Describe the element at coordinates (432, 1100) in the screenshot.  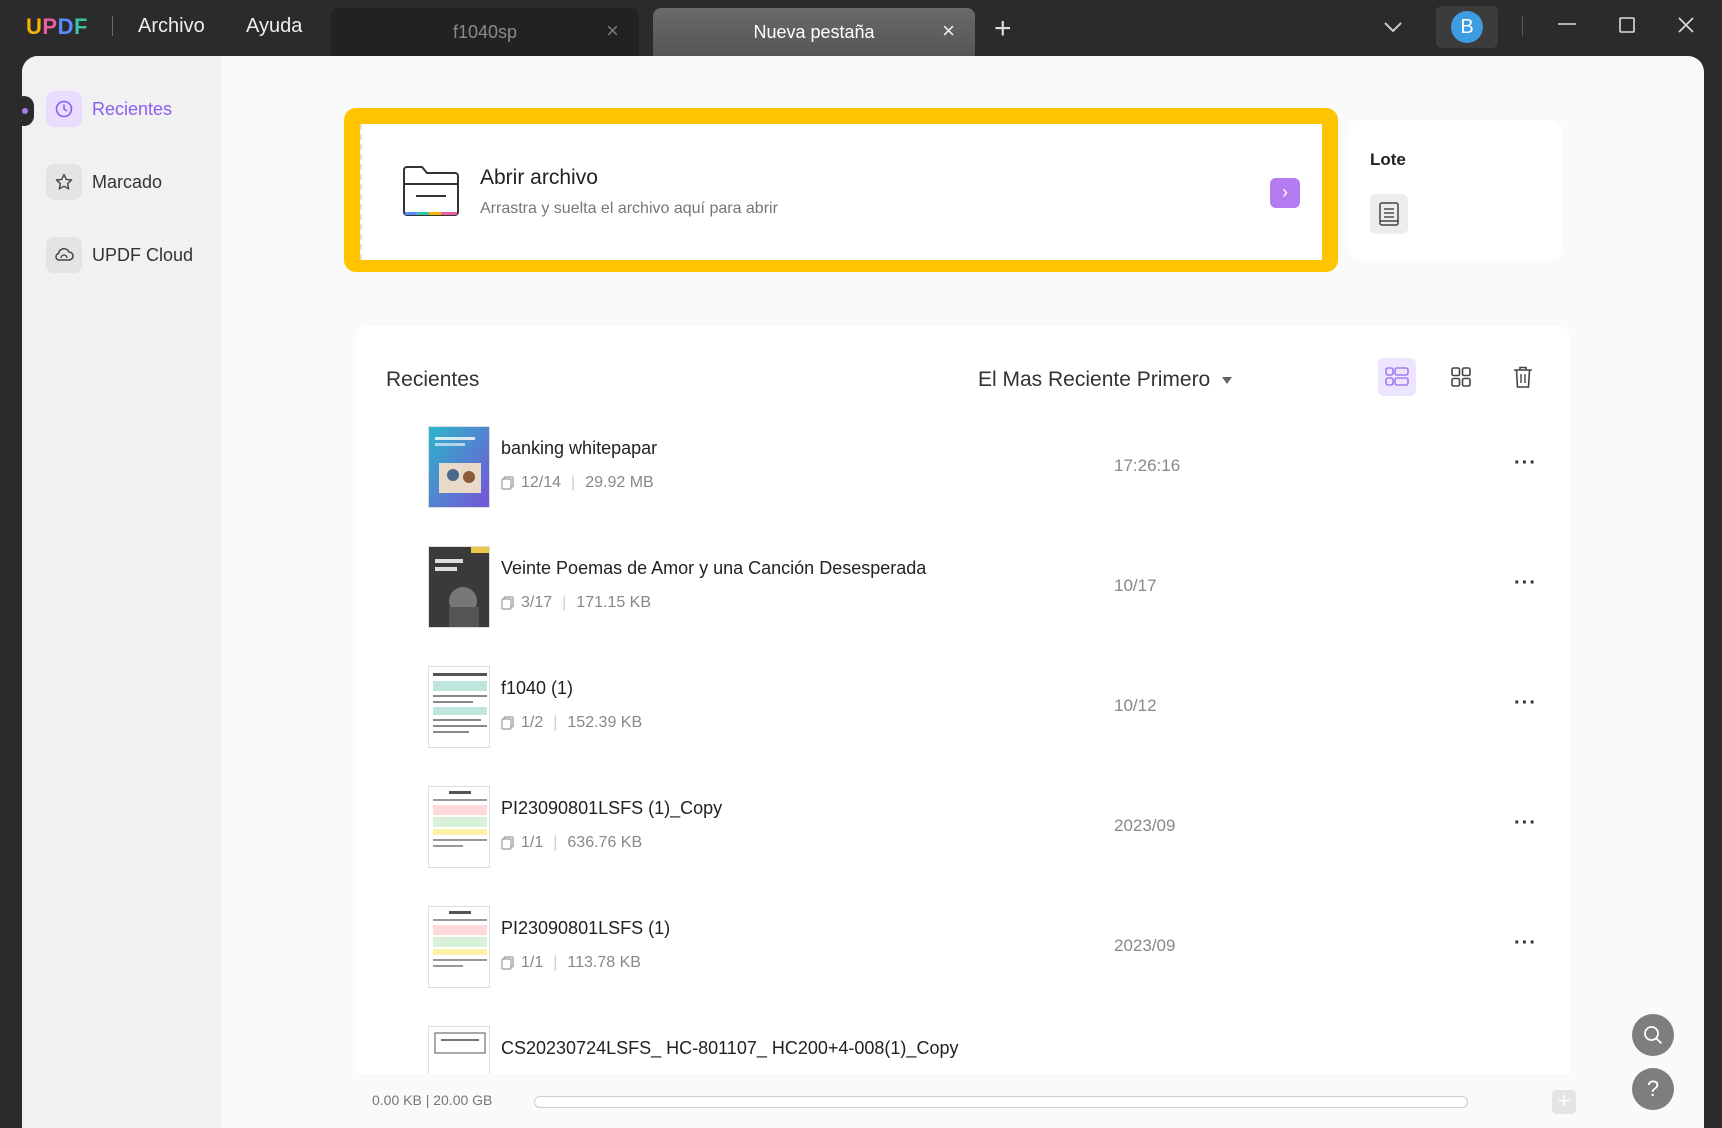
I see `storage-usage: 0.00 KB | 20.00 GB` at that location.